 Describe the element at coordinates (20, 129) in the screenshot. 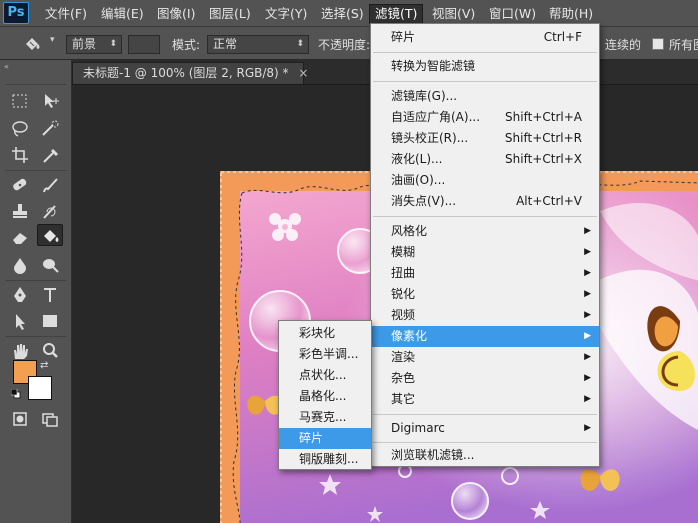

I see `lasso-tool-icon` at that location.